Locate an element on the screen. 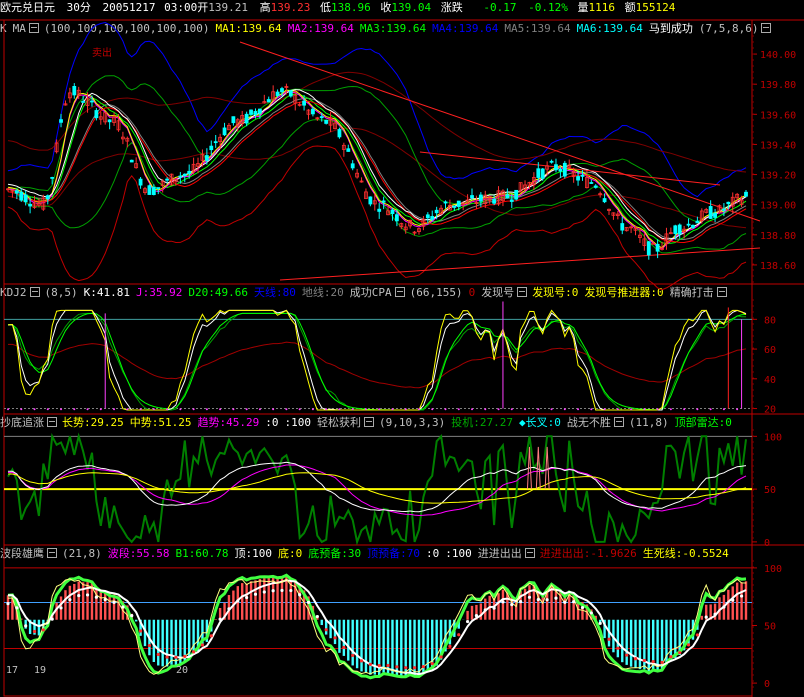 The width and height of the screenshot is (804, 697). signal-spike is located at coordinates (538, 468).